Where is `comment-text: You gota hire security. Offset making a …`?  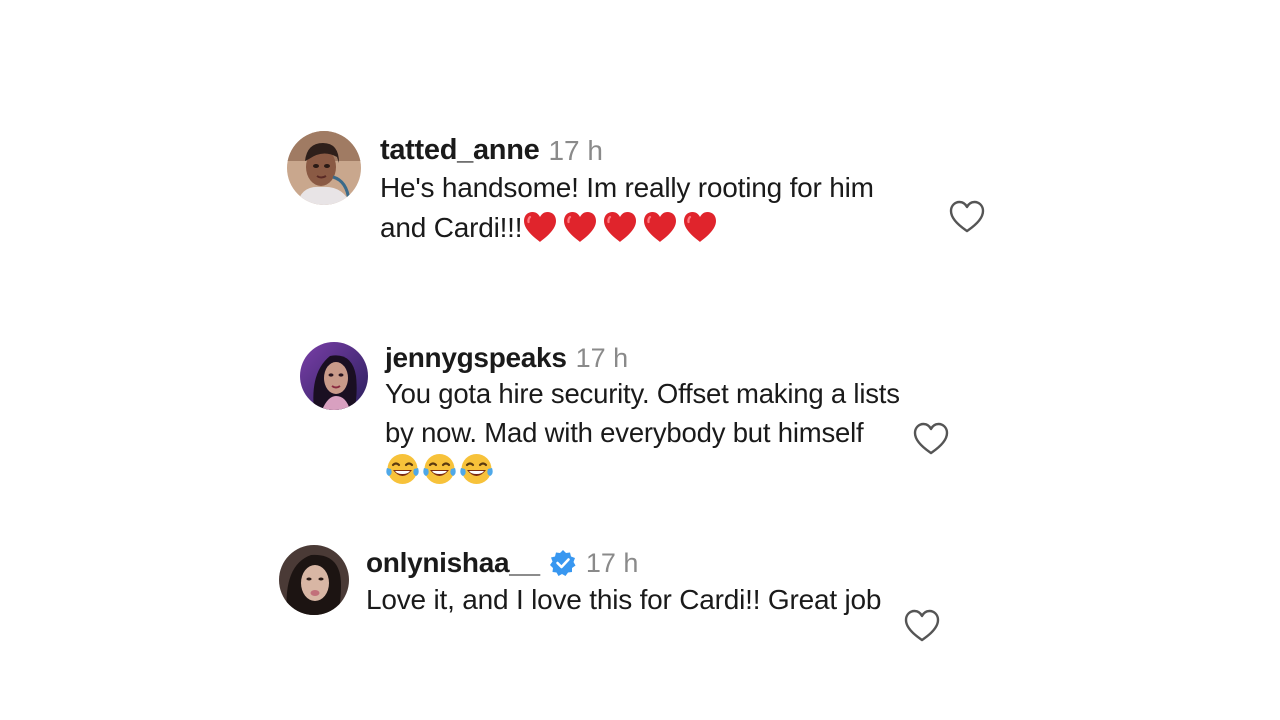
comment-text: You gota hire security. Offset making a … is located at coordinates (645, 433).